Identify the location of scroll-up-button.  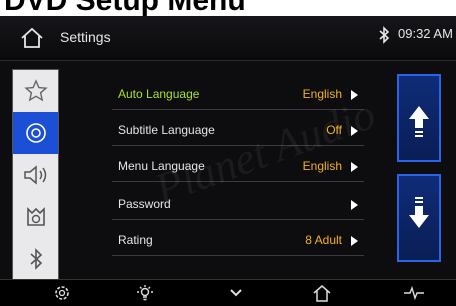
(419, 118).